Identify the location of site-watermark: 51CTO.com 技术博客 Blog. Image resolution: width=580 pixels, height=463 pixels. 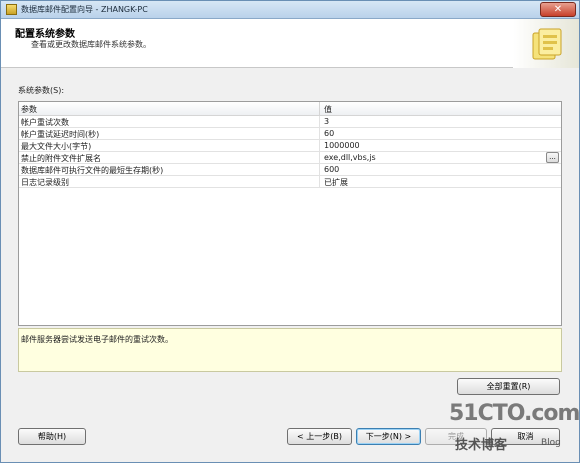
(514, 432).